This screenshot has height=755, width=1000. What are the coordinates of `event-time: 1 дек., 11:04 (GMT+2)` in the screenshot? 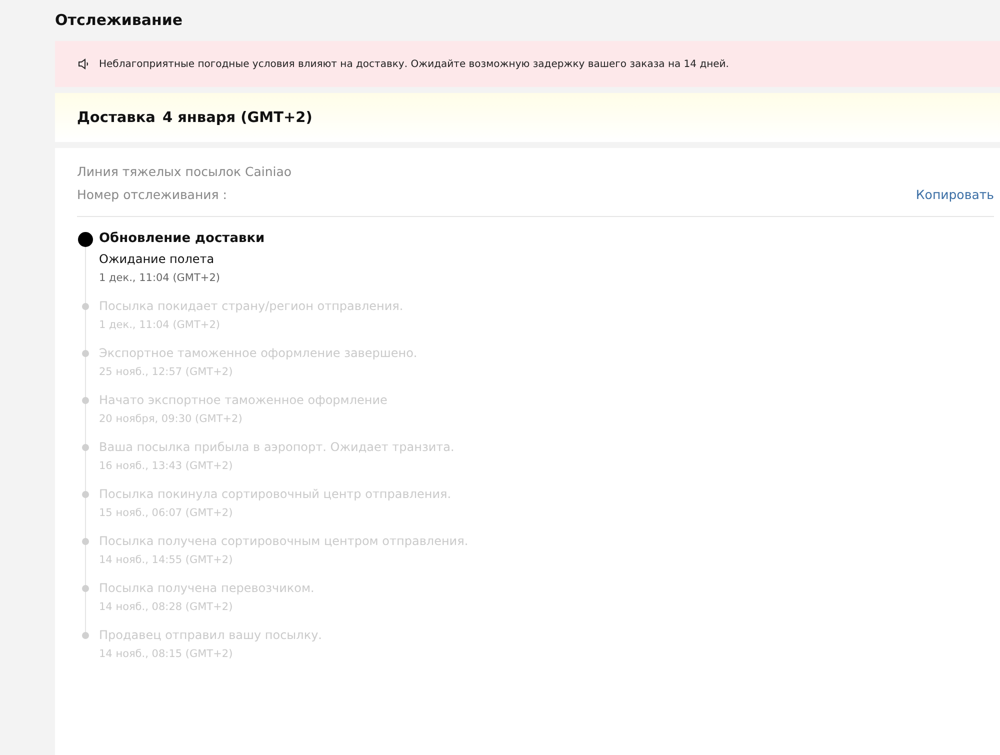 It's located at (160, 278).